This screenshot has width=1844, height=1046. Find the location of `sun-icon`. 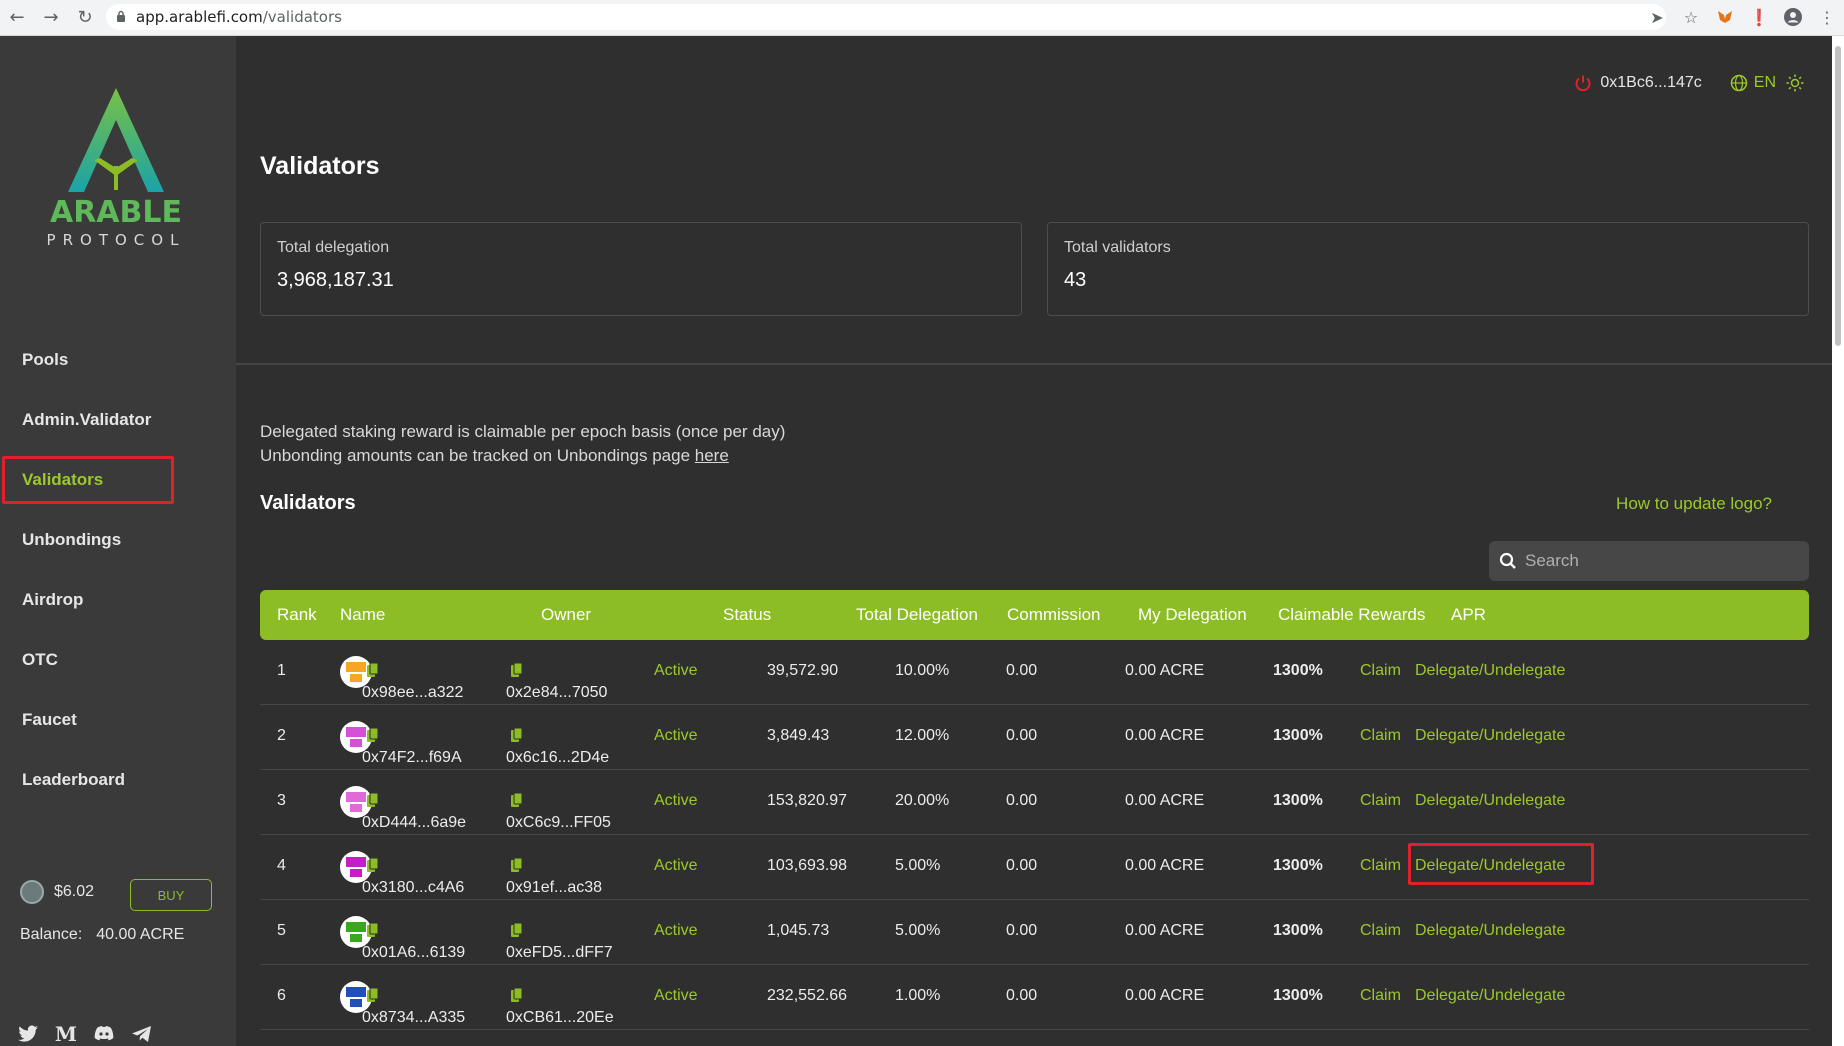

sun-icon is located at coordinates (1795, 83).